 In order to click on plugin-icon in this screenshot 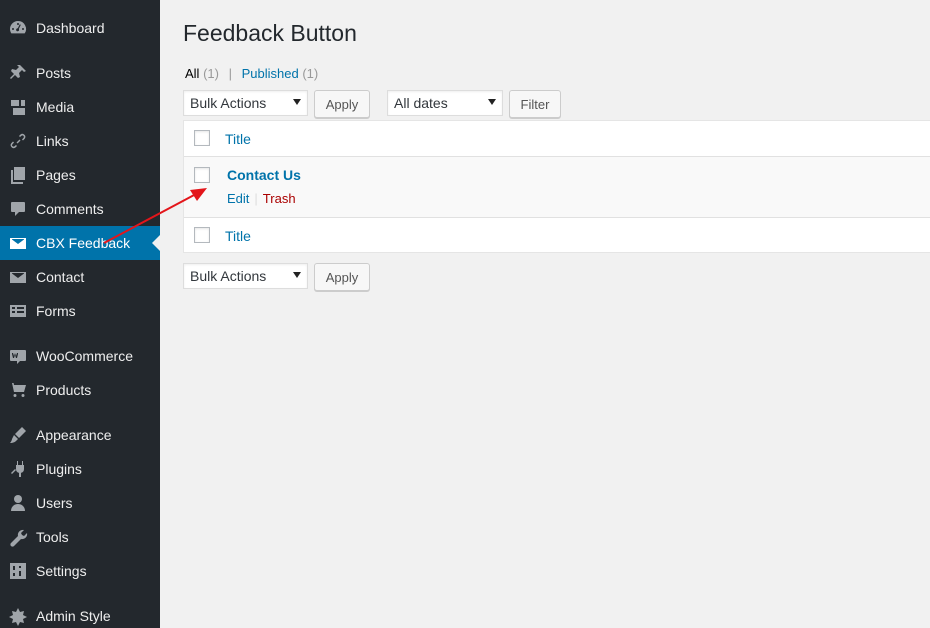, I will do `click(18, 469)`.